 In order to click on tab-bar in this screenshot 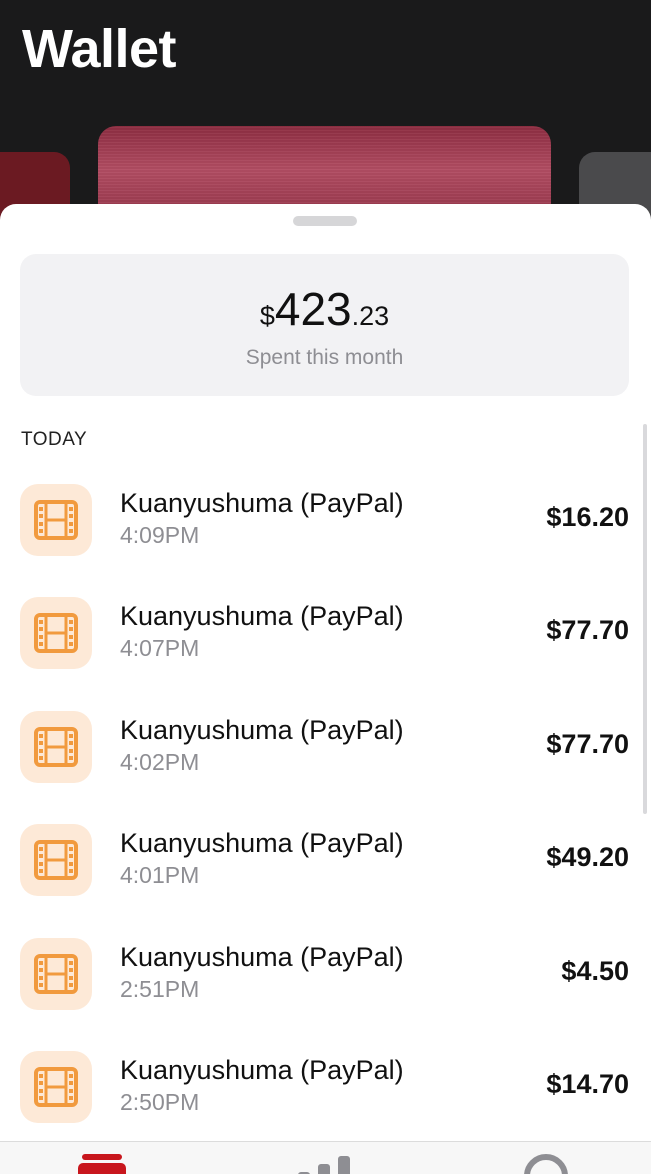, I will do `click(325, 1157)`.